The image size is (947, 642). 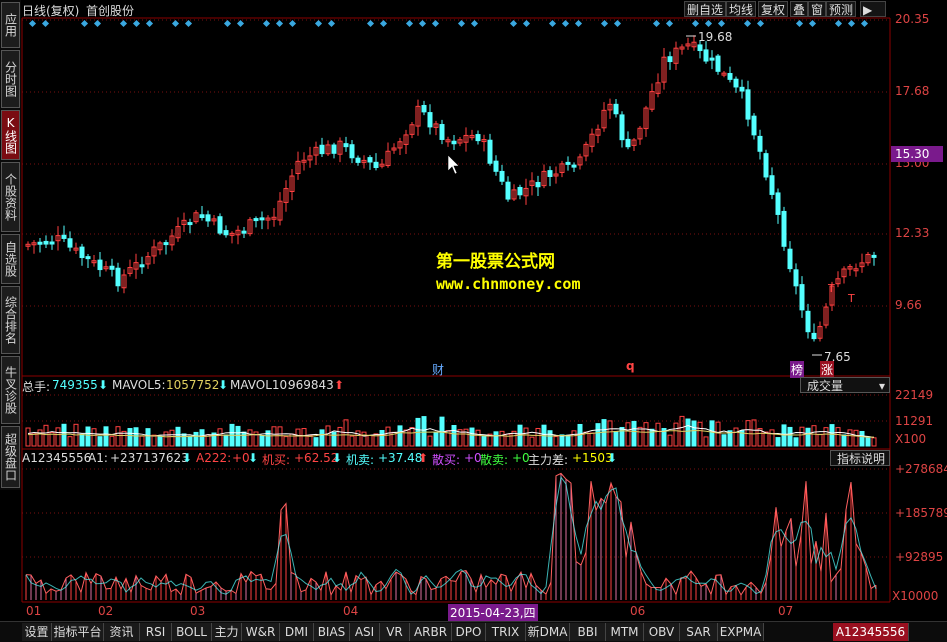 What do you see at coordinates (297, 632) in the screenshot?
I see `tab-item: DMI` at bounding box center [297, 632].